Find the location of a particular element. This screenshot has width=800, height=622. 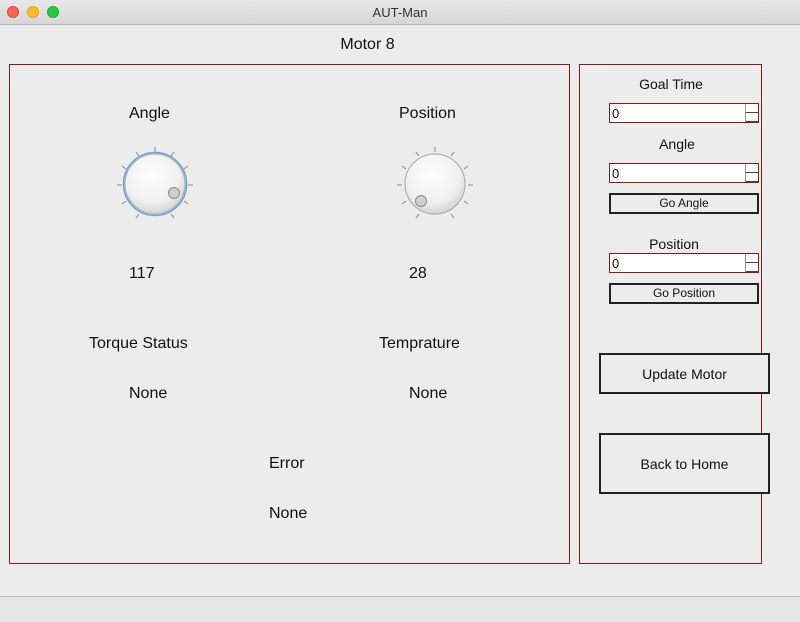

page-title: Motor 8 is located at coordinates (367, 44).